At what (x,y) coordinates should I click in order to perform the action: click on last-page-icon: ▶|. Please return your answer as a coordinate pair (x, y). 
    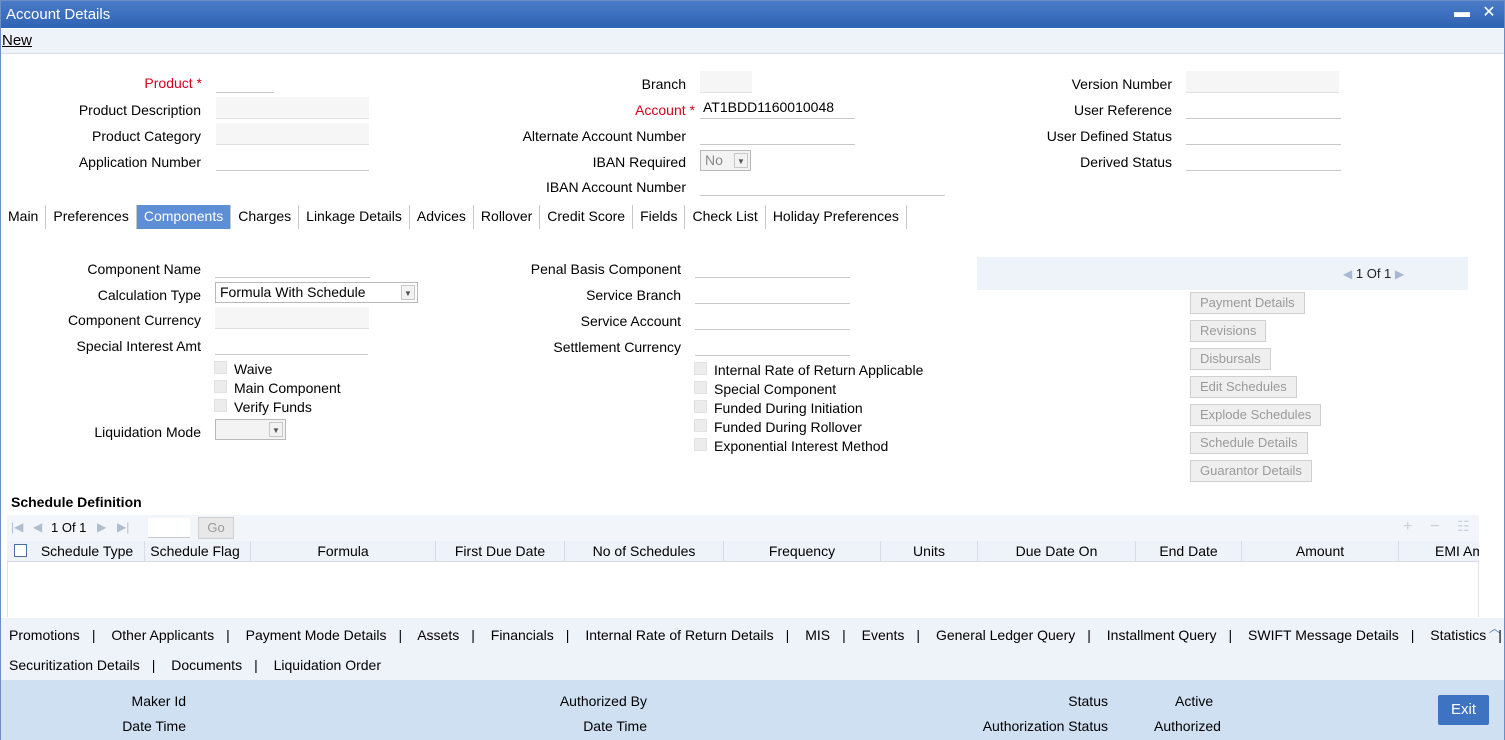
    Looking at the image, I should click on (123, 527).